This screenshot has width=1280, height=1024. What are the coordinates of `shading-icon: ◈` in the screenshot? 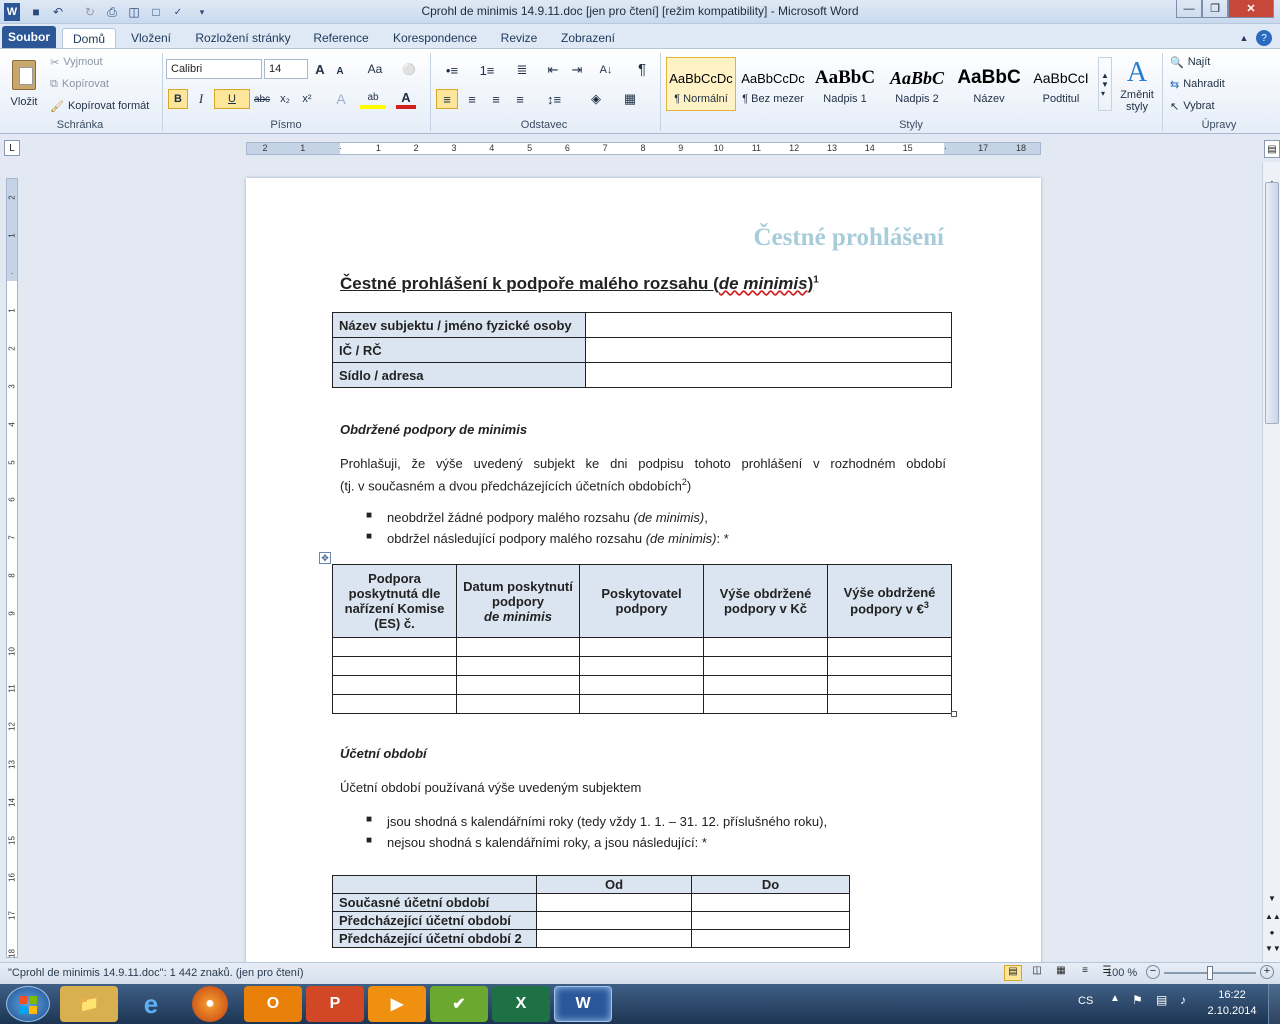 It's located at (596, 99).